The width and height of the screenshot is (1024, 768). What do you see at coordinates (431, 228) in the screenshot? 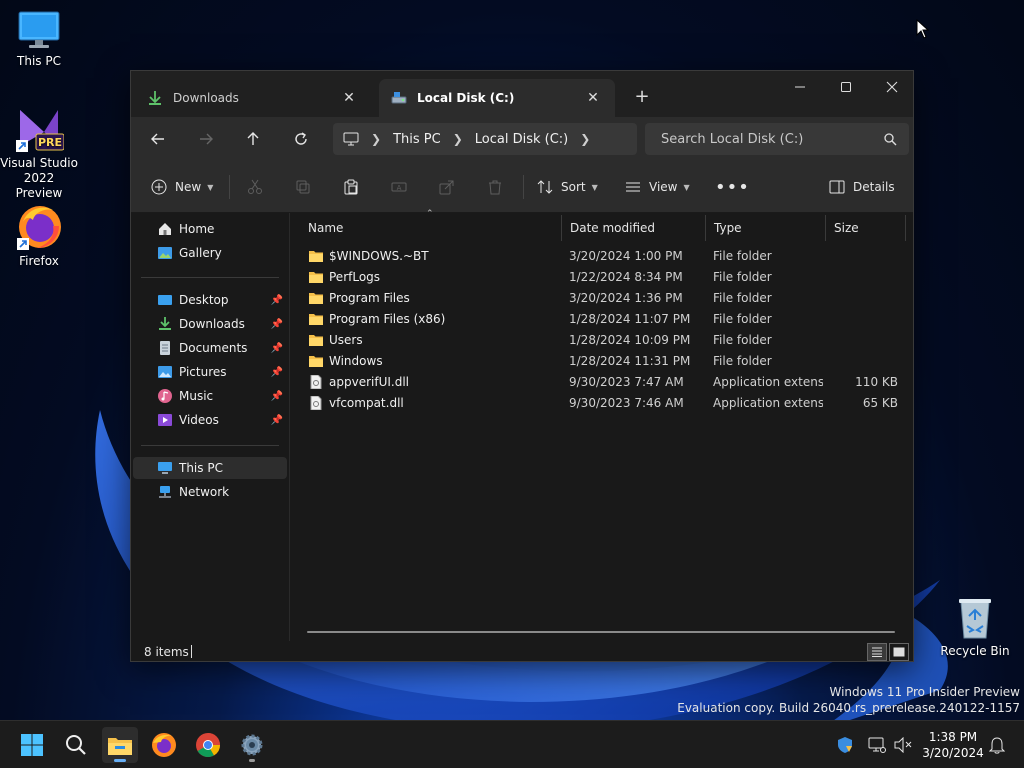
I see `column-header-name: Name` at bounding box center [431, 228].